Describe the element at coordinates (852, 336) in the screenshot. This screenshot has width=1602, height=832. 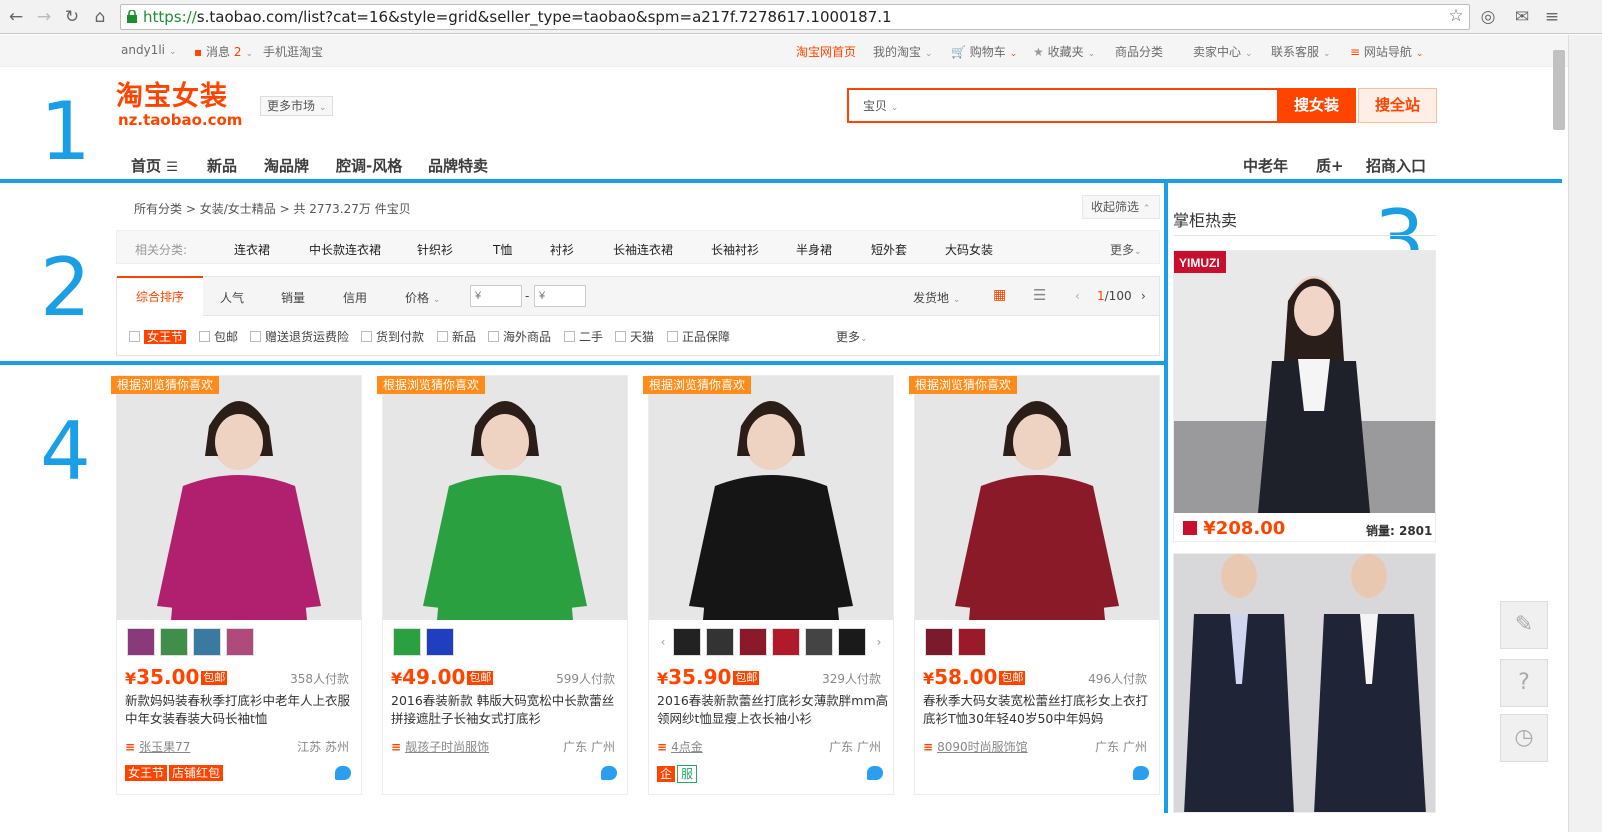
I see `filter-more-button: 更多⌄` at that location.